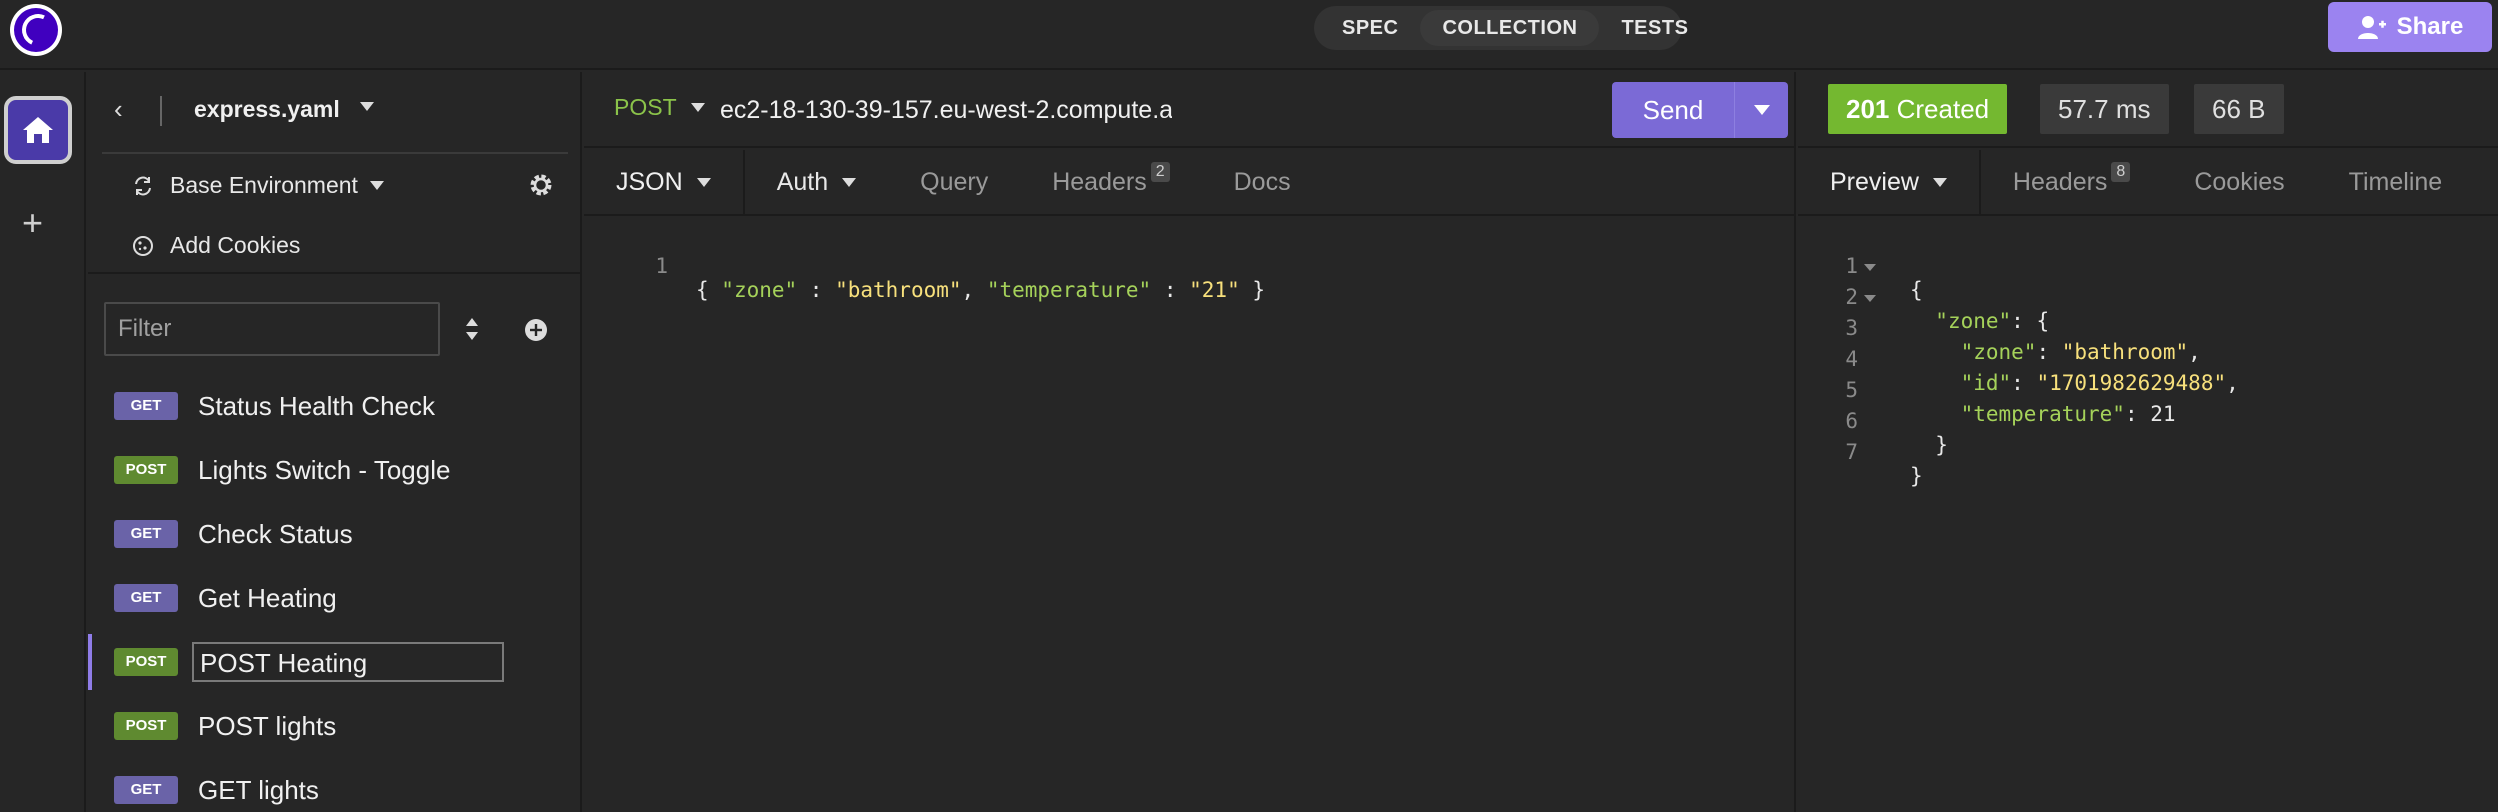  I want to click on add-cookies-button: Add Cookies, so click(216, 245).